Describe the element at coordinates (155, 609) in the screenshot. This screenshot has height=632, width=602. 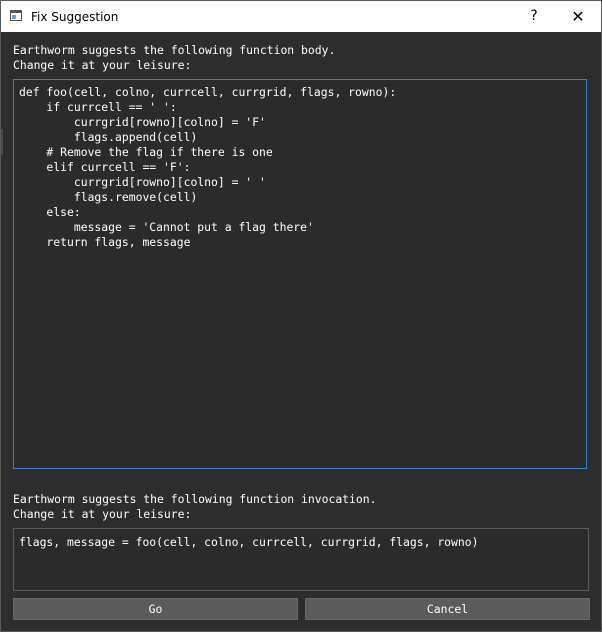
I see `go-button: Go` at that location.